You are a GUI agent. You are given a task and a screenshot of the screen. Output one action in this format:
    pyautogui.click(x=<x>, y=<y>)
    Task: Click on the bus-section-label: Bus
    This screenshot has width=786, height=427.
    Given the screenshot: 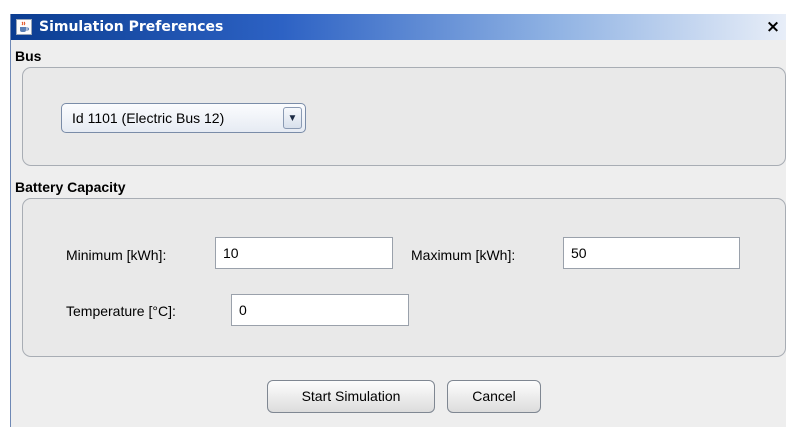 What is the action you would take?
    pyautogui.click(x=28, y=56)
    